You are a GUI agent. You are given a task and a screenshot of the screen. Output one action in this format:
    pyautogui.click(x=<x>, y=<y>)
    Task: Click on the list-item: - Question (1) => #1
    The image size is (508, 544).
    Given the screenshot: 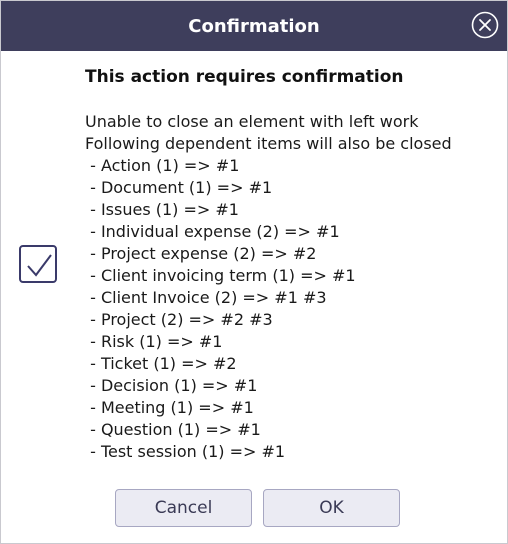 What is the action you would take?
    pyautogui.click(x=173, y=429)
    